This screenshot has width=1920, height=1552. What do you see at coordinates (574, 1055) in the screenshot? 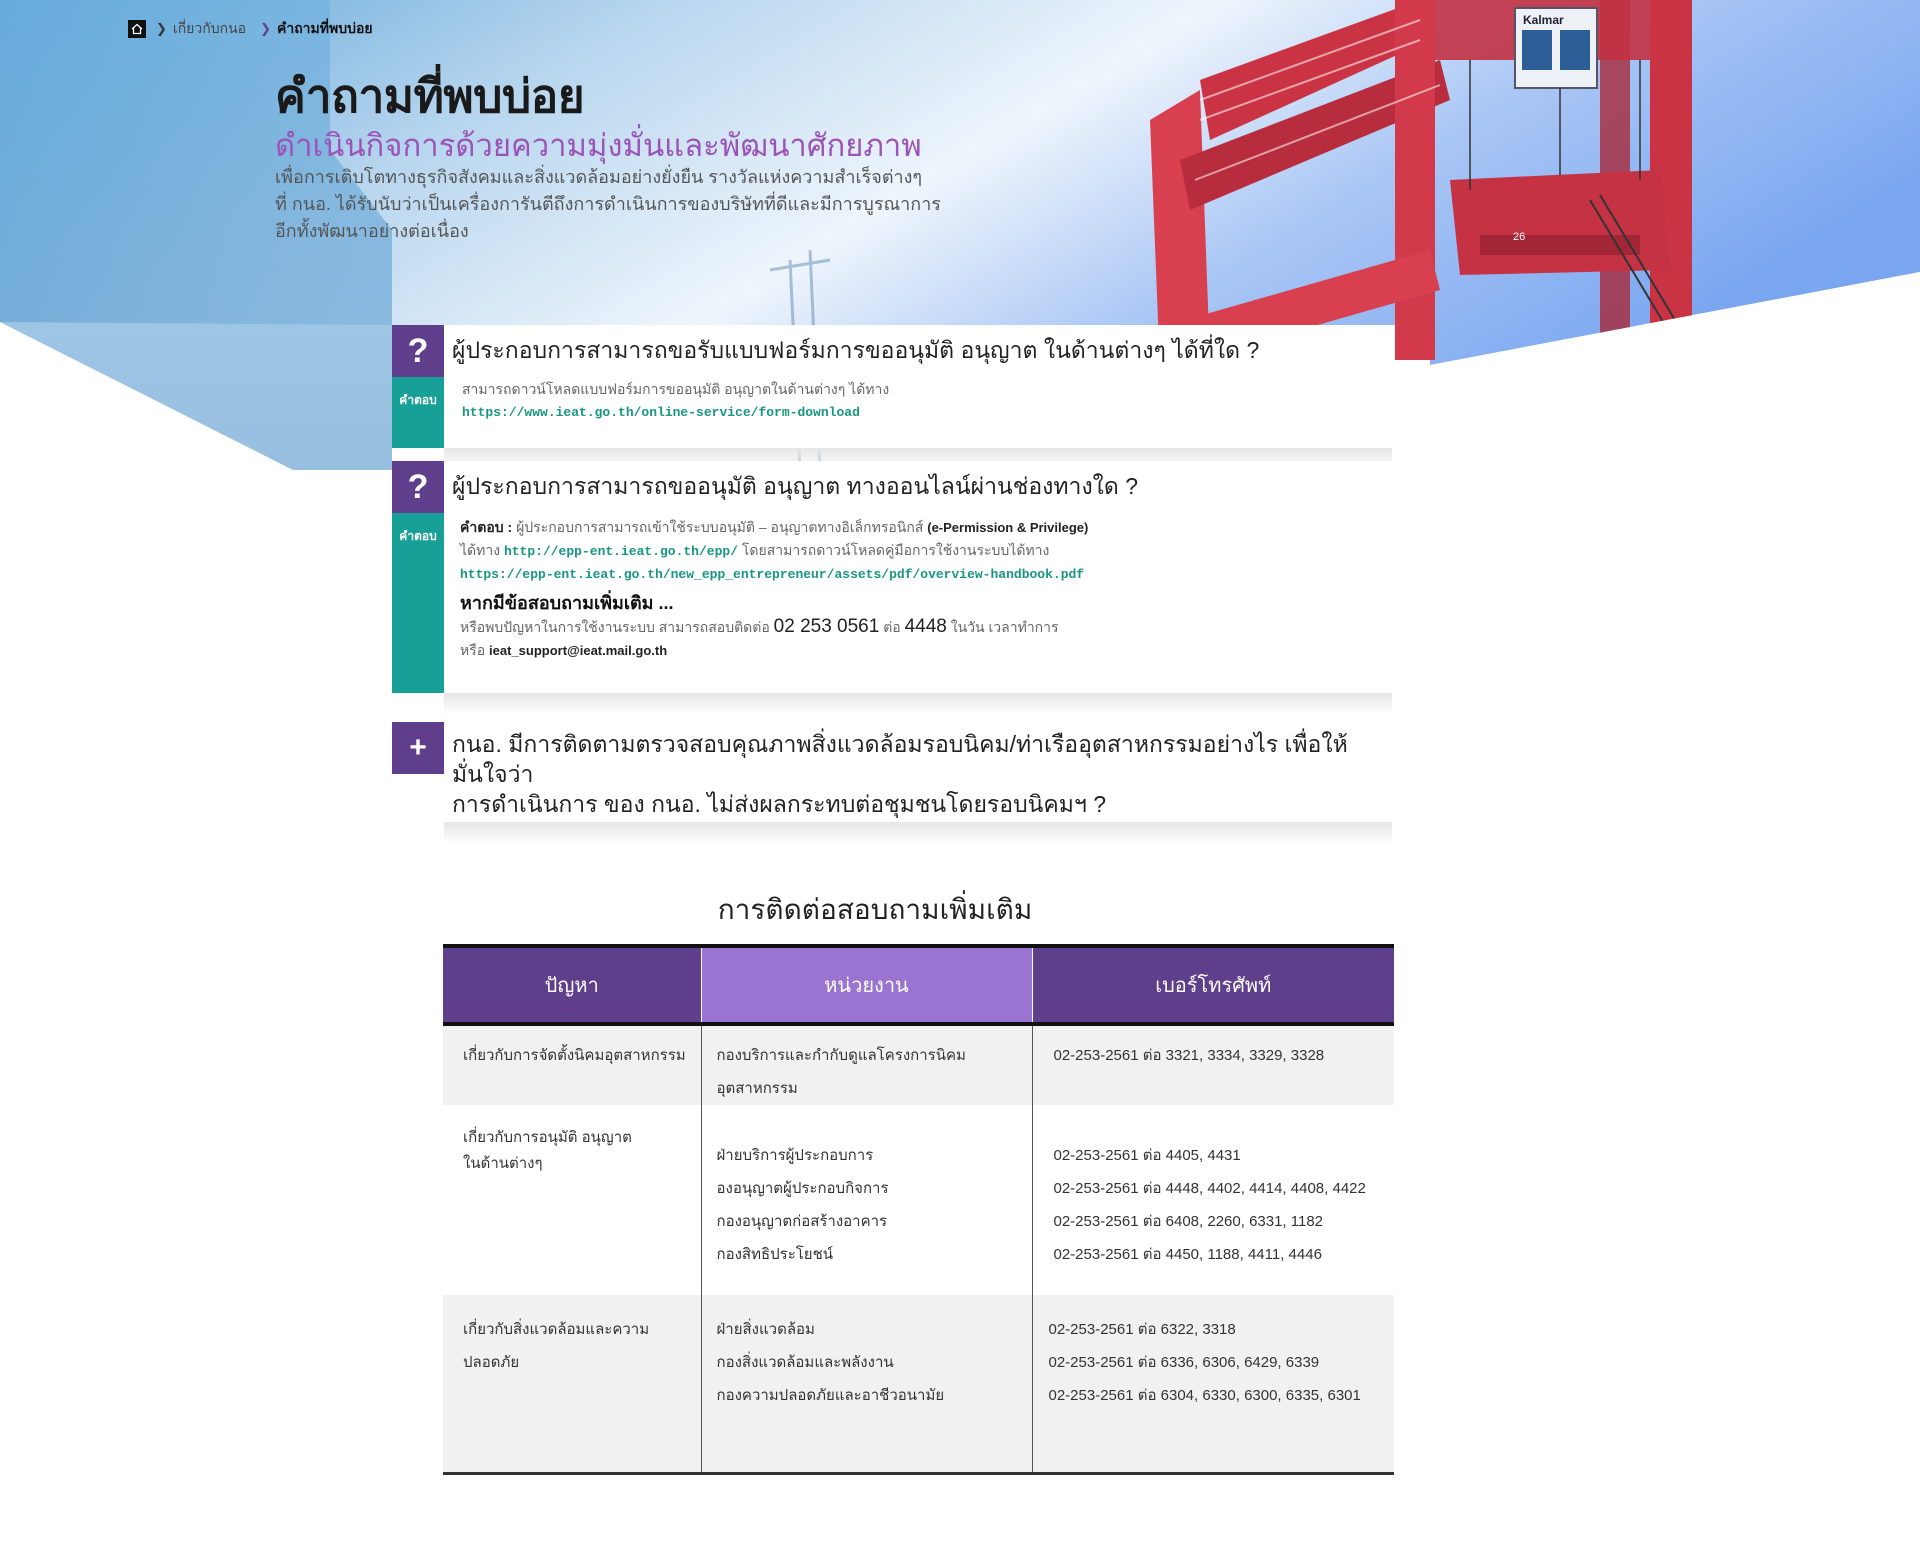
I see `problem-cell: เกี่ยวกับการจัดตั้งนิคมอุตสาหกรรม` at bounding box center [574, 1055].